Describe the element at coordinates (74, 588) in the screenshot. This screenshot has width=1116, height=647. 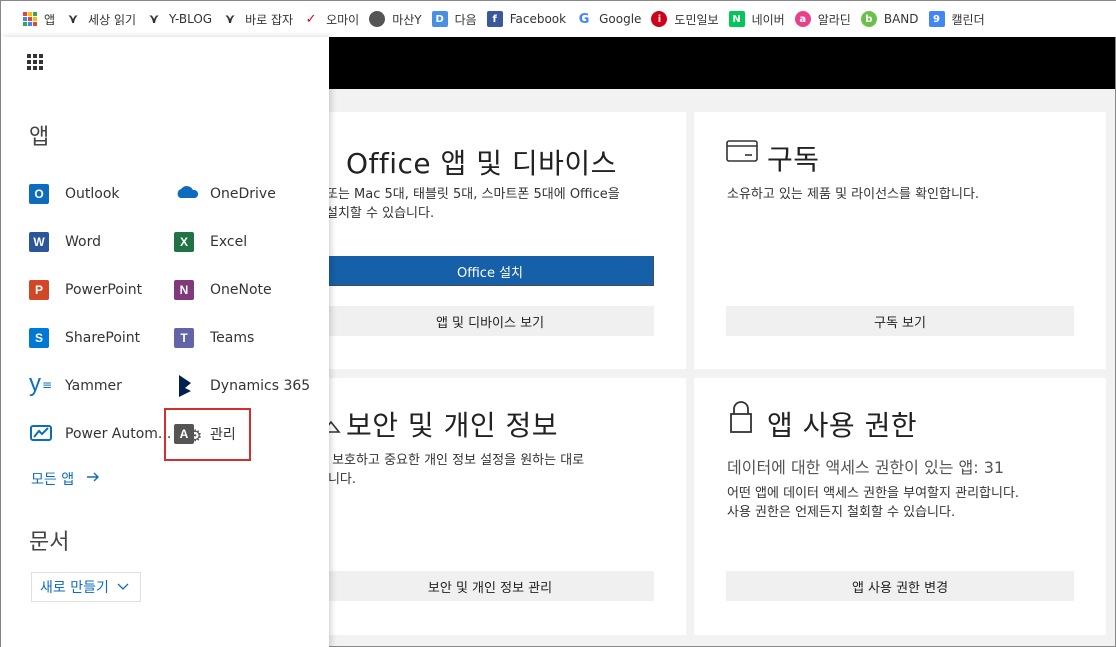
I see `new-document-label: 새로 만들기` at that location.